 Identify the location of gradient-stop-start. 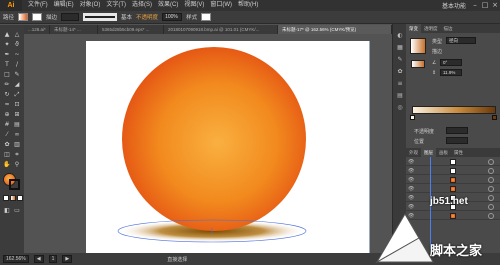
(412, 117).